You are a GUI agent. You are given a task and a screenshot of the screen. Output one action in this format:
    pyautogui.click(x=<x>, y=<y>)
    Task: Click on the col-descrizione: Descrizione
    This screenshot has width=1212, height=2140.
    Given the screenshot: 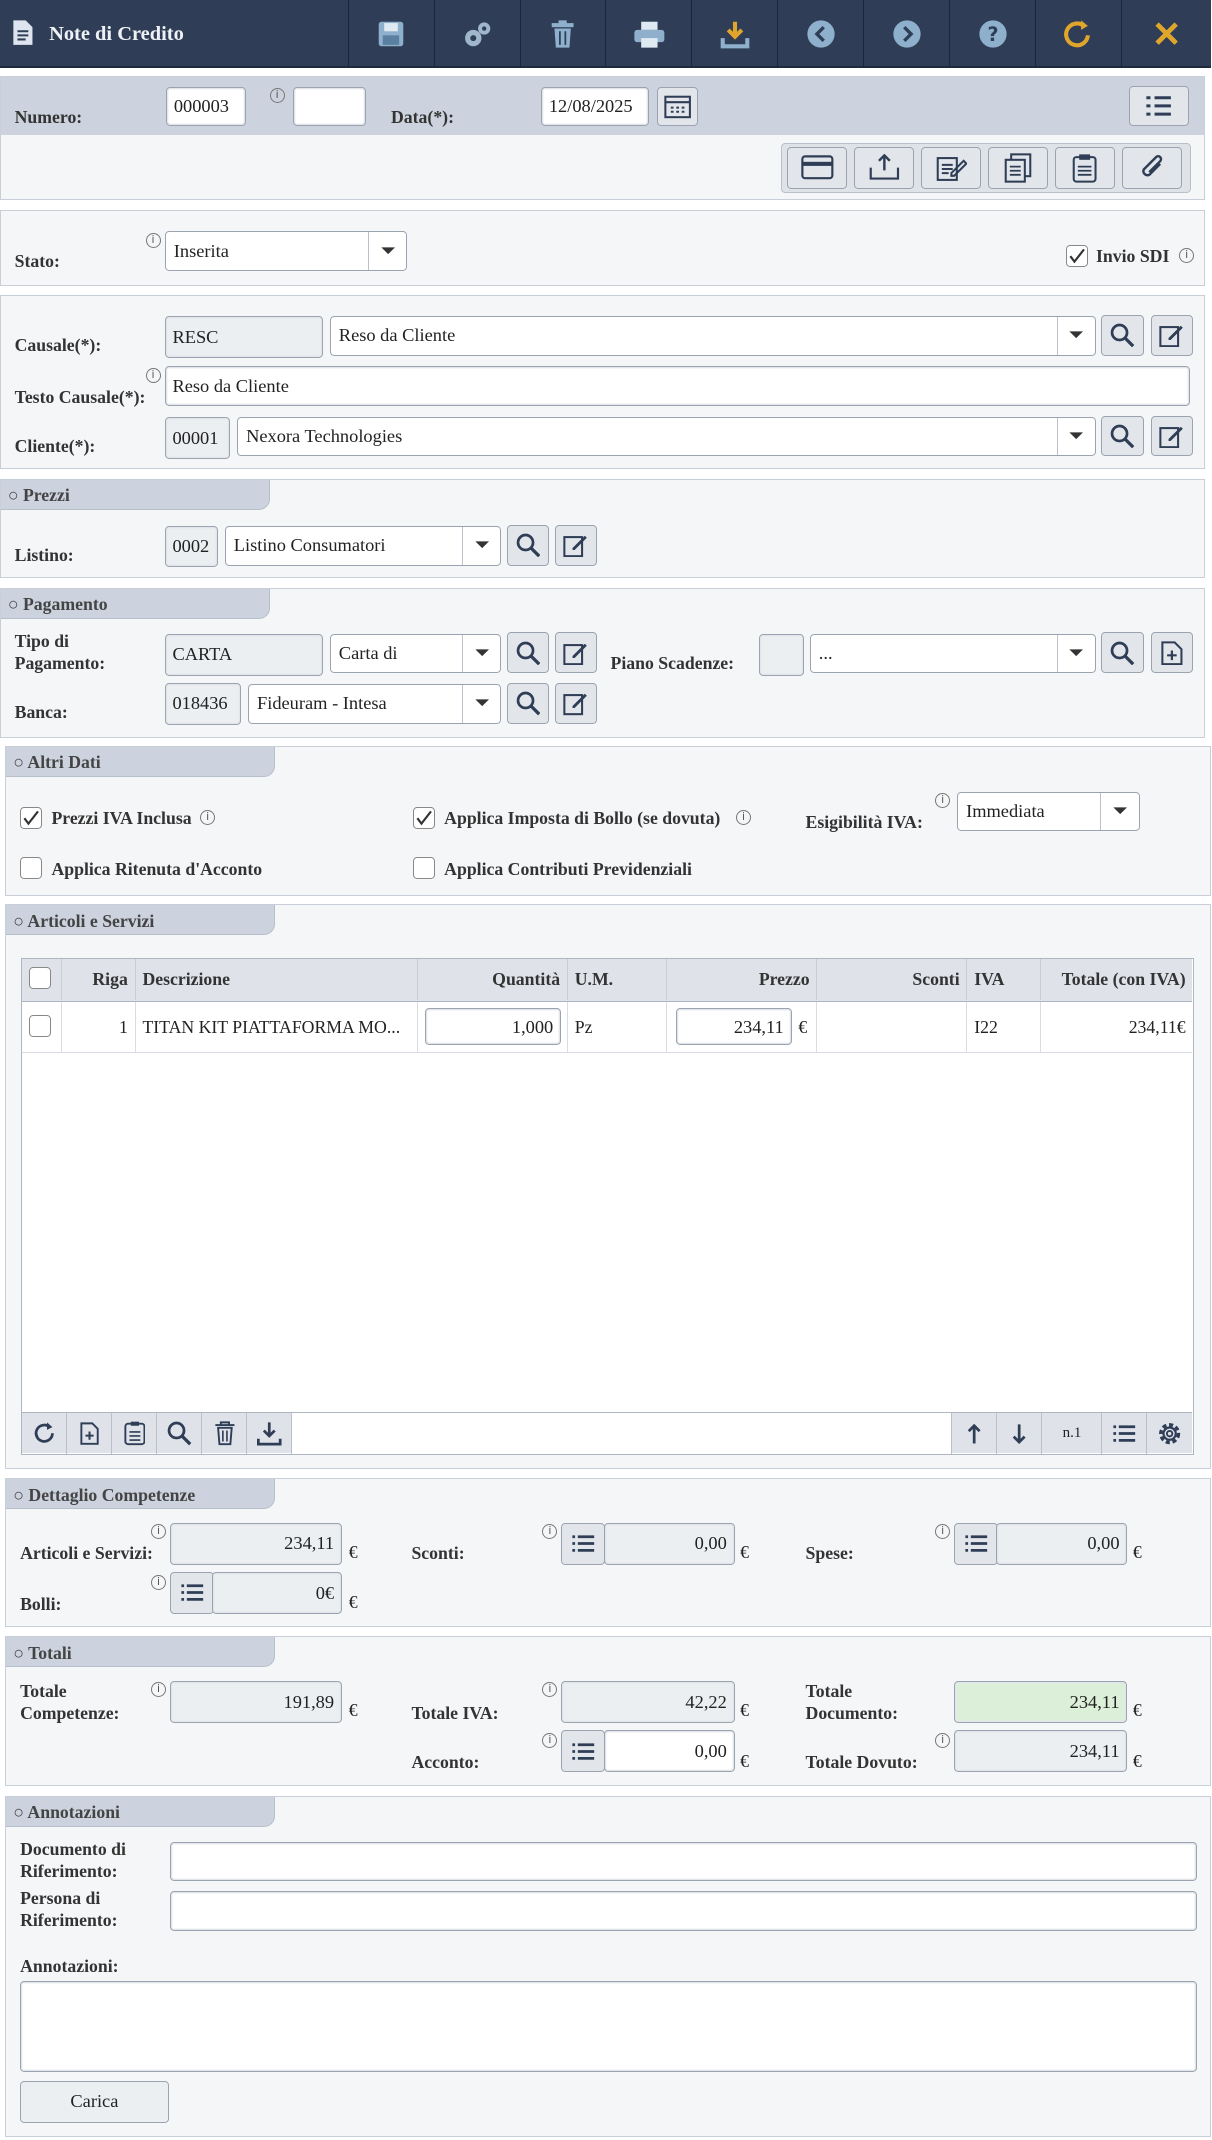 What is the action you would take?
    pyautogui.click(x=277, y=980)
    